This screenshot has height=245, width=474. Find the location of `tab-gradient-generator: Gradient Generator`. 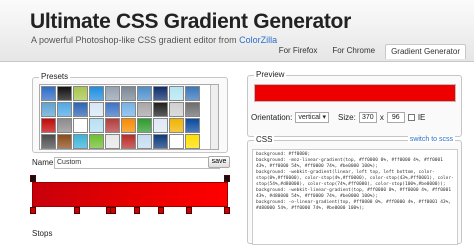

tab-gradient-generator: Gradient Generator is located at coordinates (425, 51).